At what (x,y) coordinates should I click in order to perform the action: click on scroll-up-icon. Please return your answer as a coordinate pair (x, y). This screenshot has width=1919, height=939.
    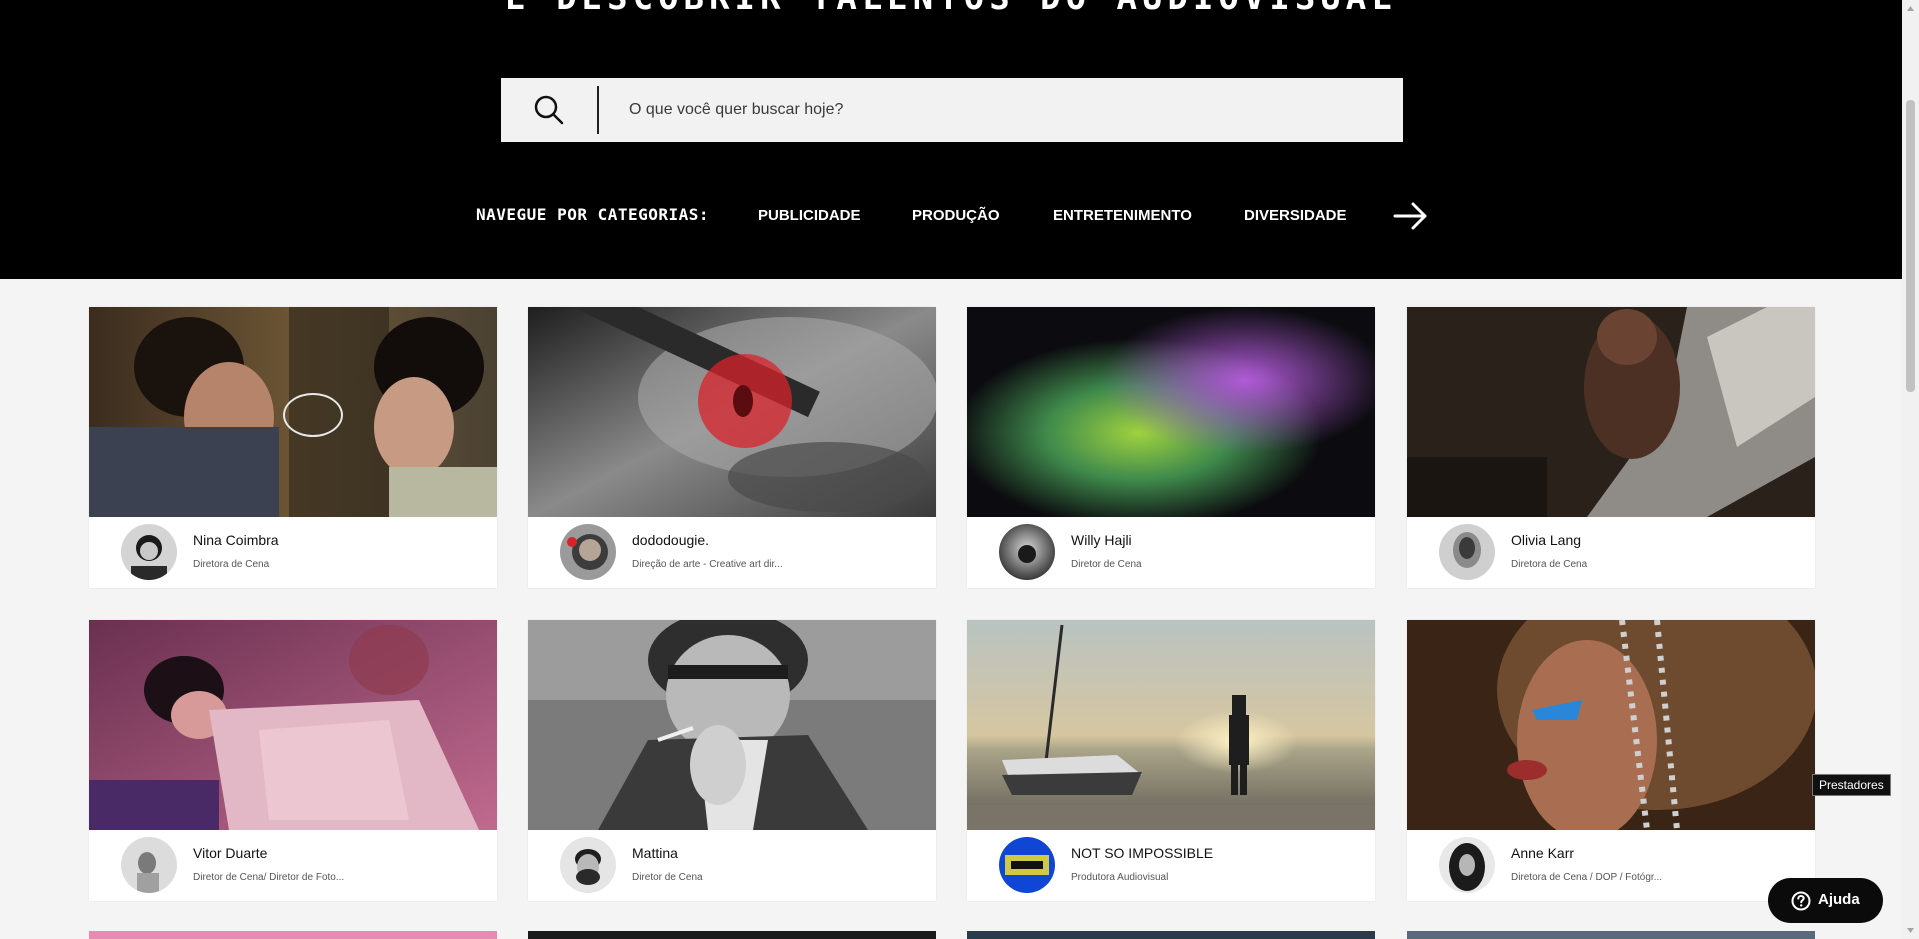
    Looking at the image, I should click on (1910, 8).